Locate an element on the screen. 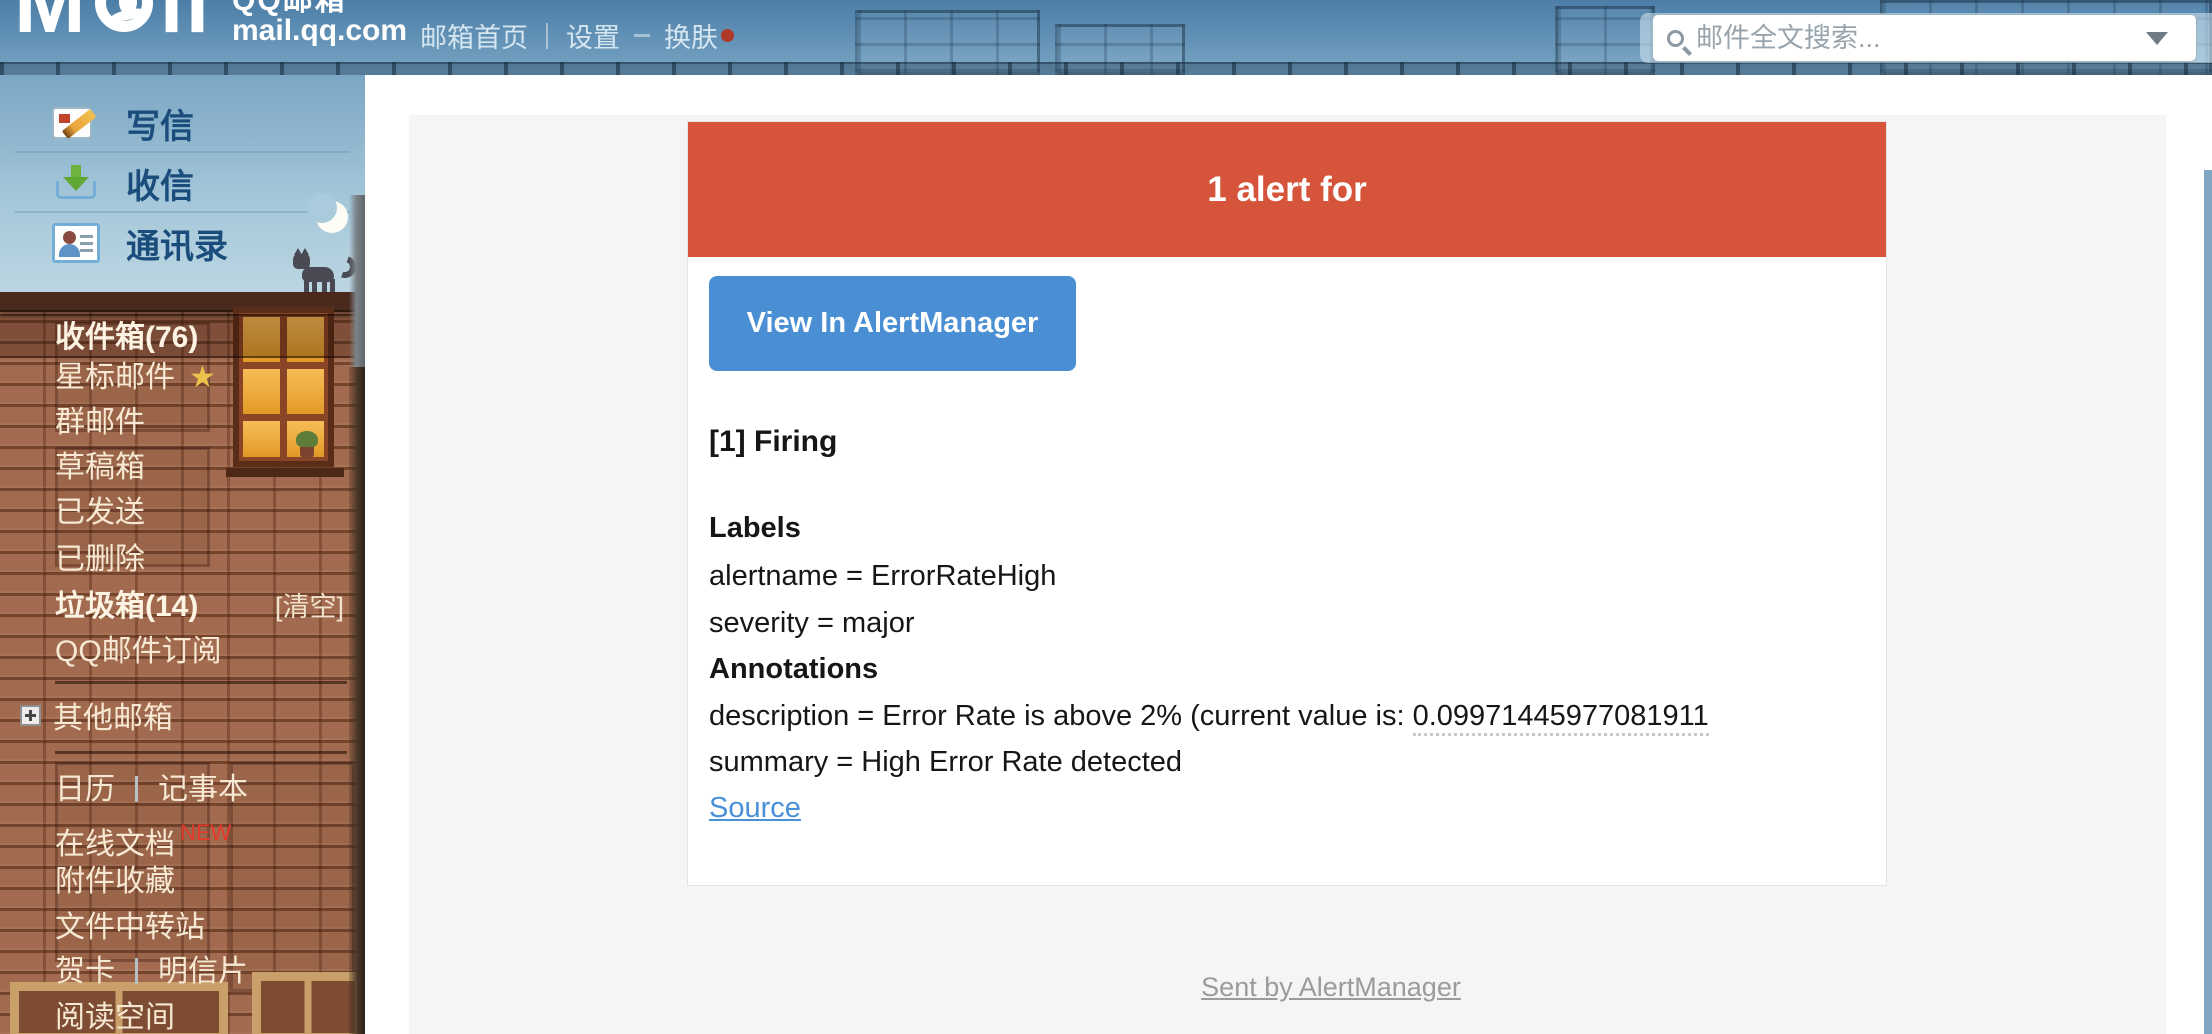  penguin-silhouette is located at coordinates (127, 7).